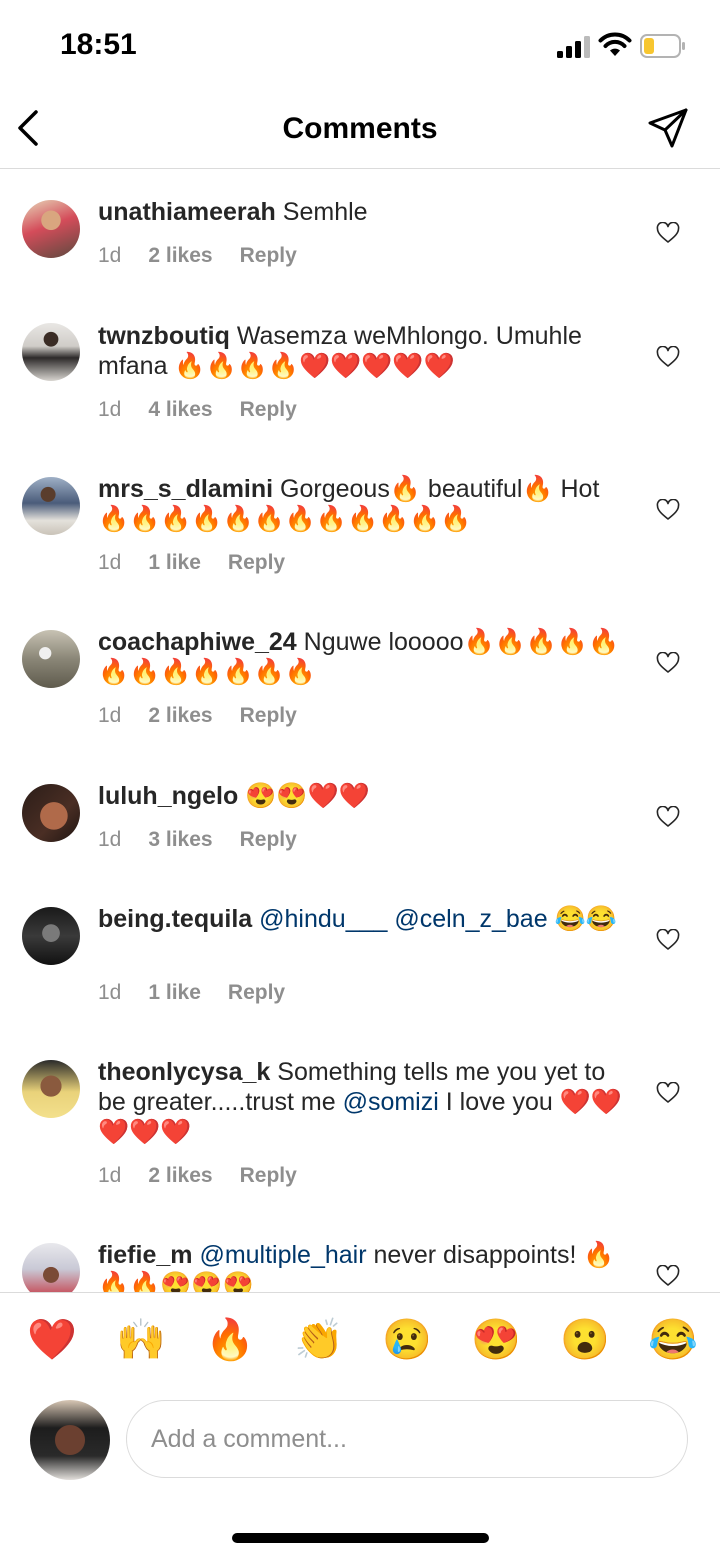 The height and width of the screenshot is (1558, 720). Describe the element at coordinates (673, 1340) in the screenshot. I see `quick-emoji-laughing: 😂` at that location.